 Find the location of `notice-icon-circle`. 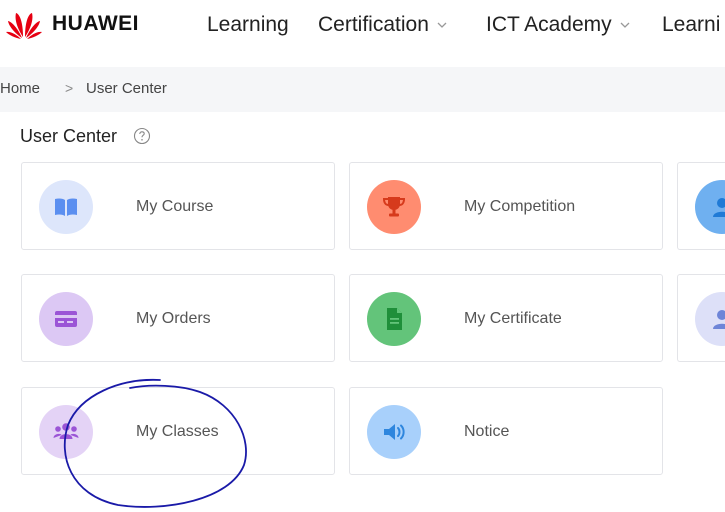

notice-icon-circle is located at coordinates (394, 432).